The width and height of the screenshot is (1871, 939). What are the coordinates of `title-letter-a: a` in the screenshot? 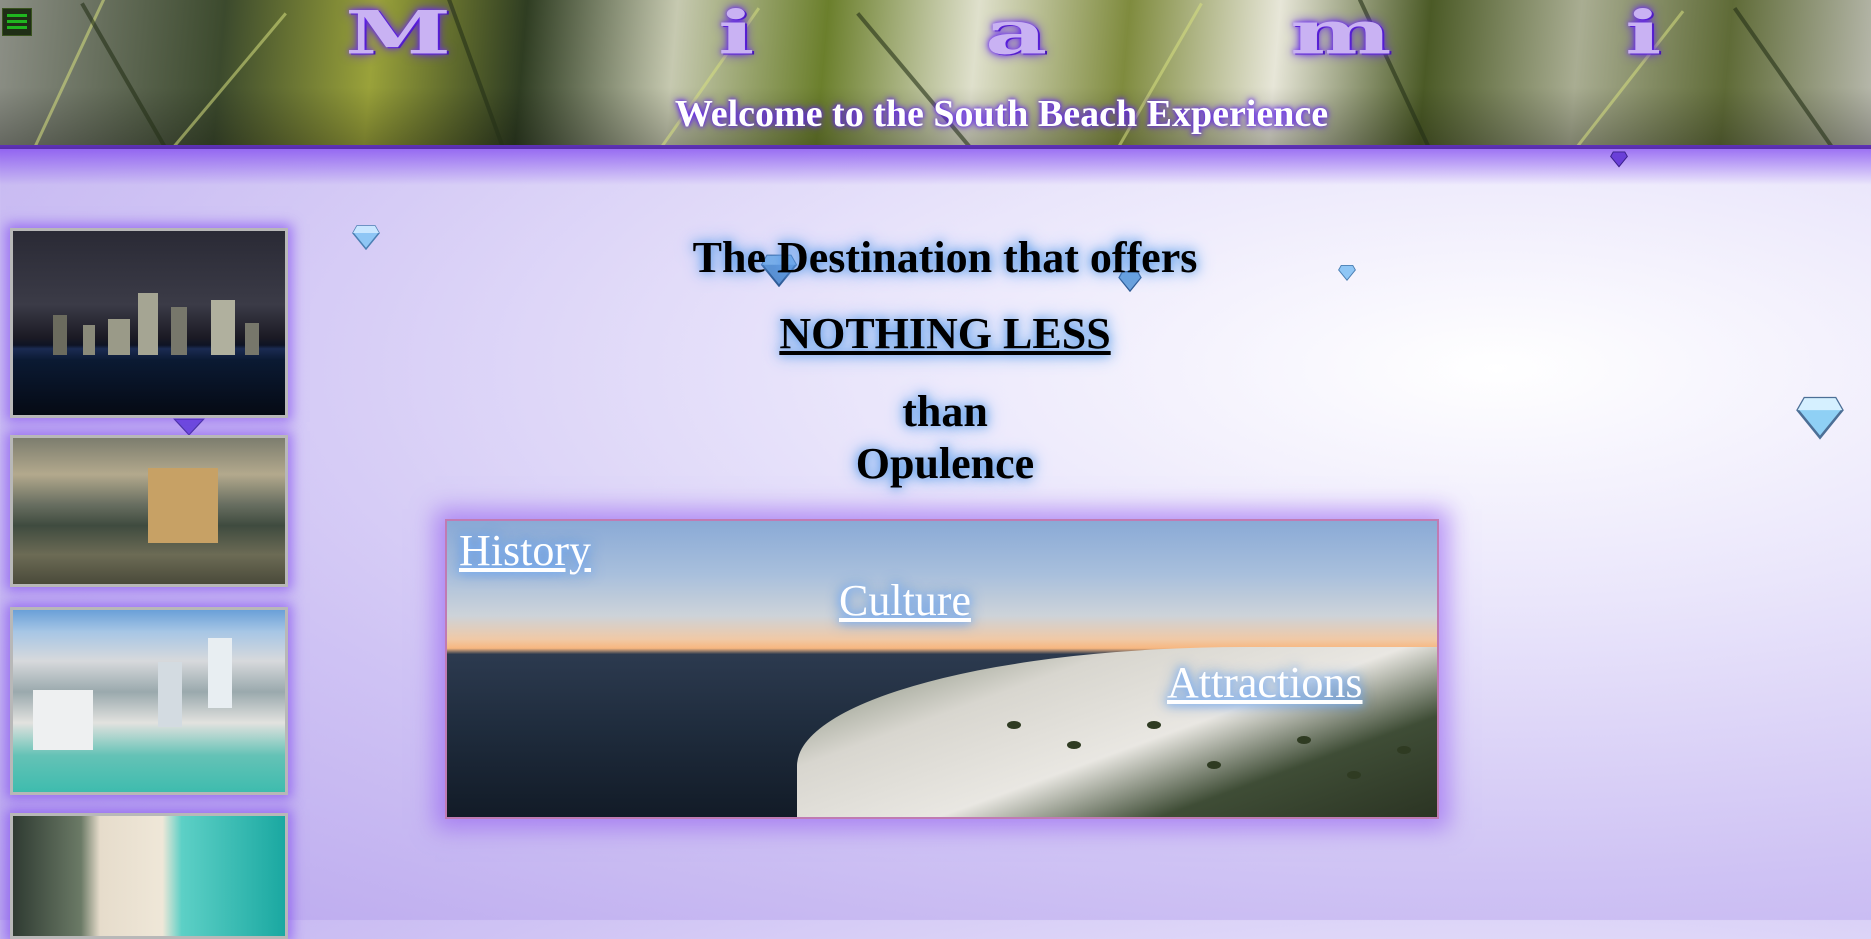 It's located at (1016, 34).